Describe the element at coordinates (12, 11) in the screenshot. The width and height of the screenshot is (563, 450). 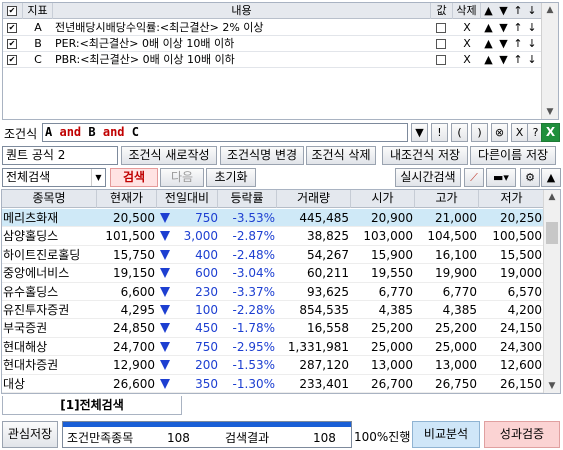
I see `check-all-checkbox` at that location.